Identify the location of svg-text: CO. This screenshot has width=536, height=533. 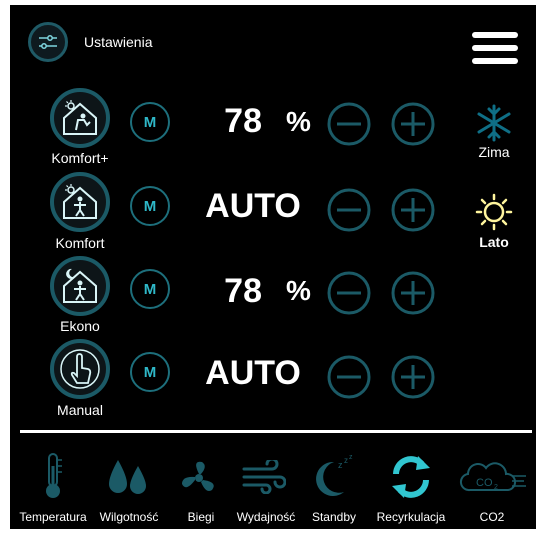
(484, 483).